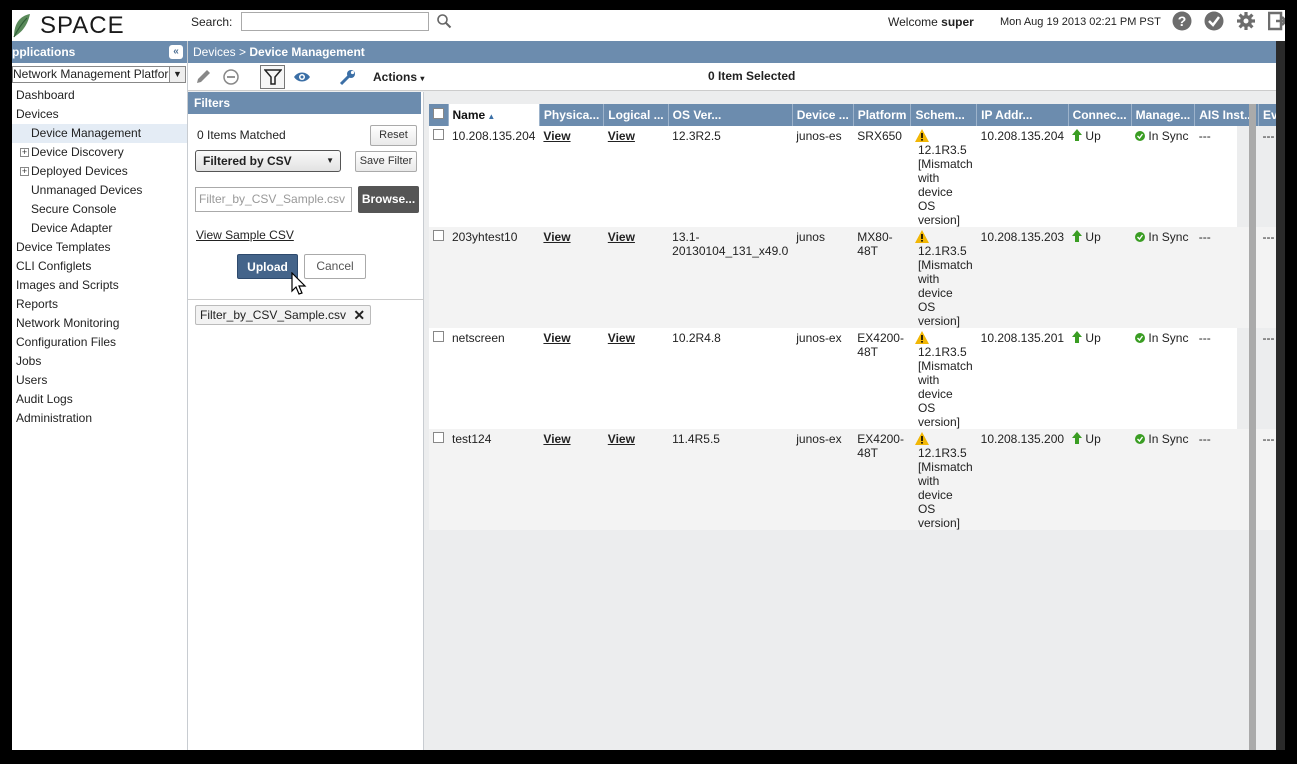  I want to click on reset-button: Reset, so click(393, 135).